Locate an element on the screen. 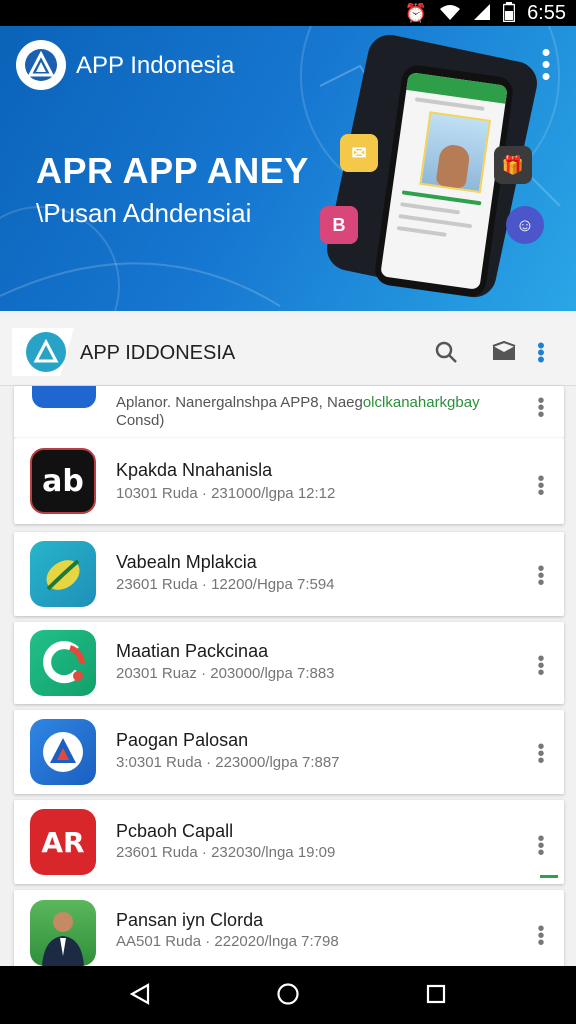  app-bar-title: APP IDDONESIA is located at coordinates (158, 353).